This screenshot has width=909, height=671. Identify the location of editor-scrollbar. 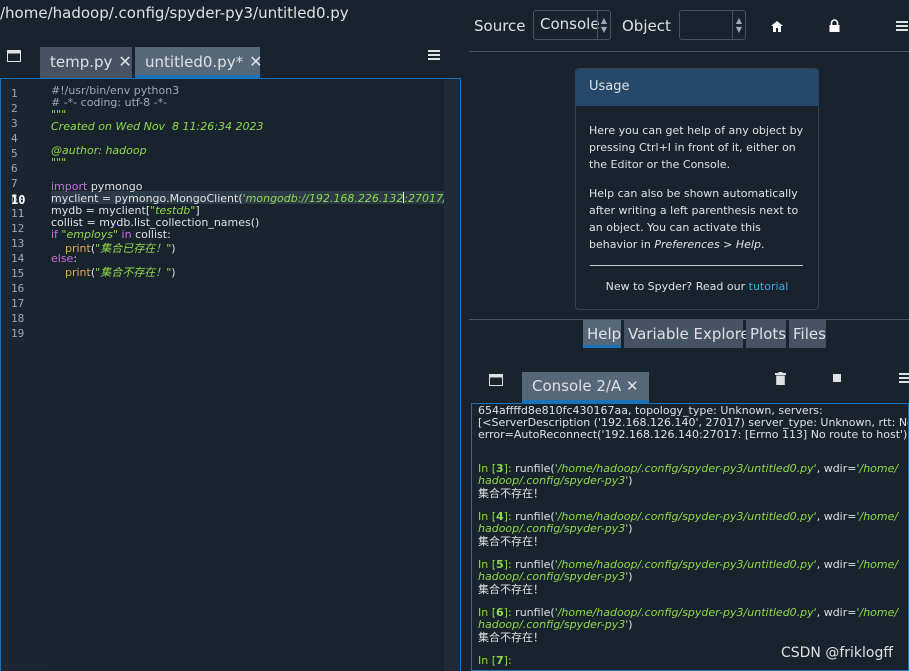
(452, 375).